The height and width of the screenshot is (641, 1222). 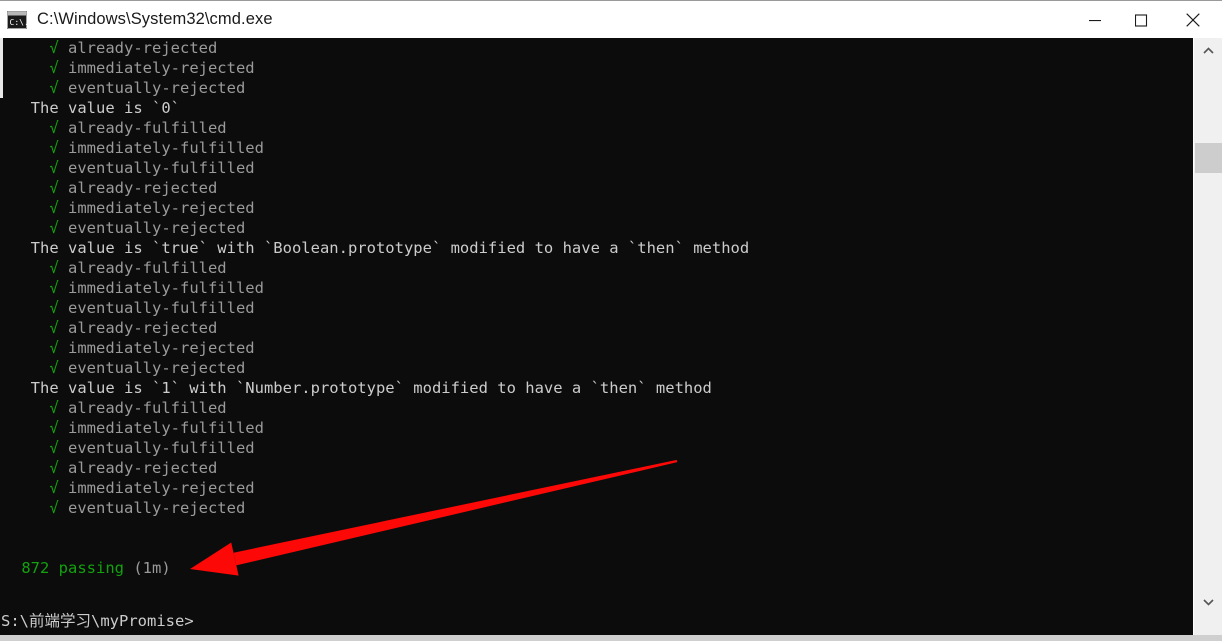 What do you see at coordinates (105, 108) in the screenshot?
I see `line-text: The value is `0`` at bounding box center [105, 108].